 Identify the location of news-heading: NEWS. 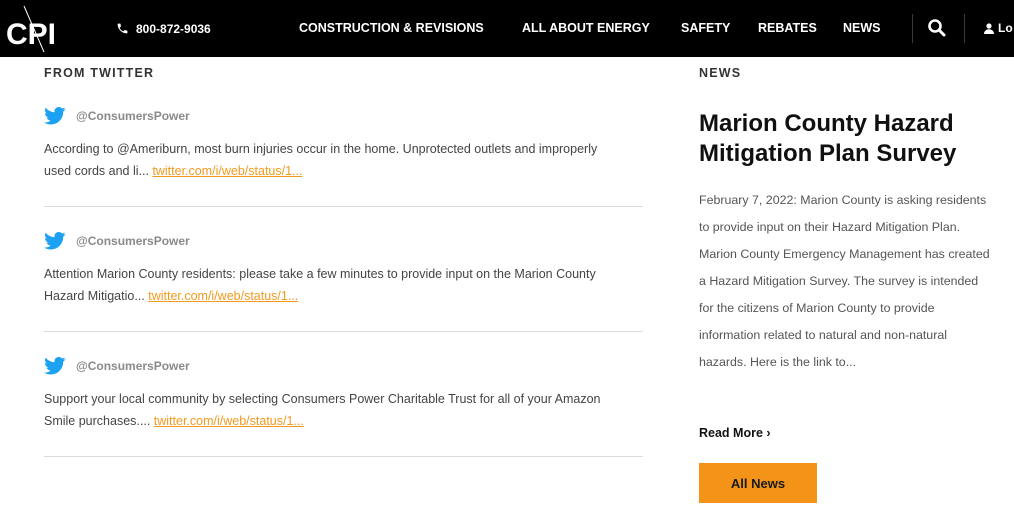
(720, 73).